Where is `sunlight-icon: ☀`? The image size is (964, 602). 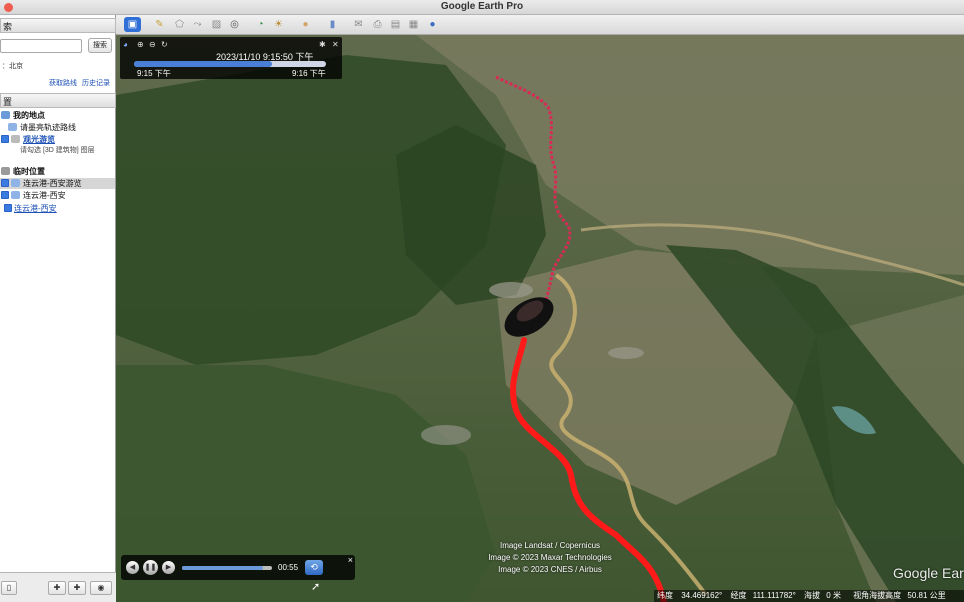 sunlight-icon: ☀ is located at coordinates (278, 24).